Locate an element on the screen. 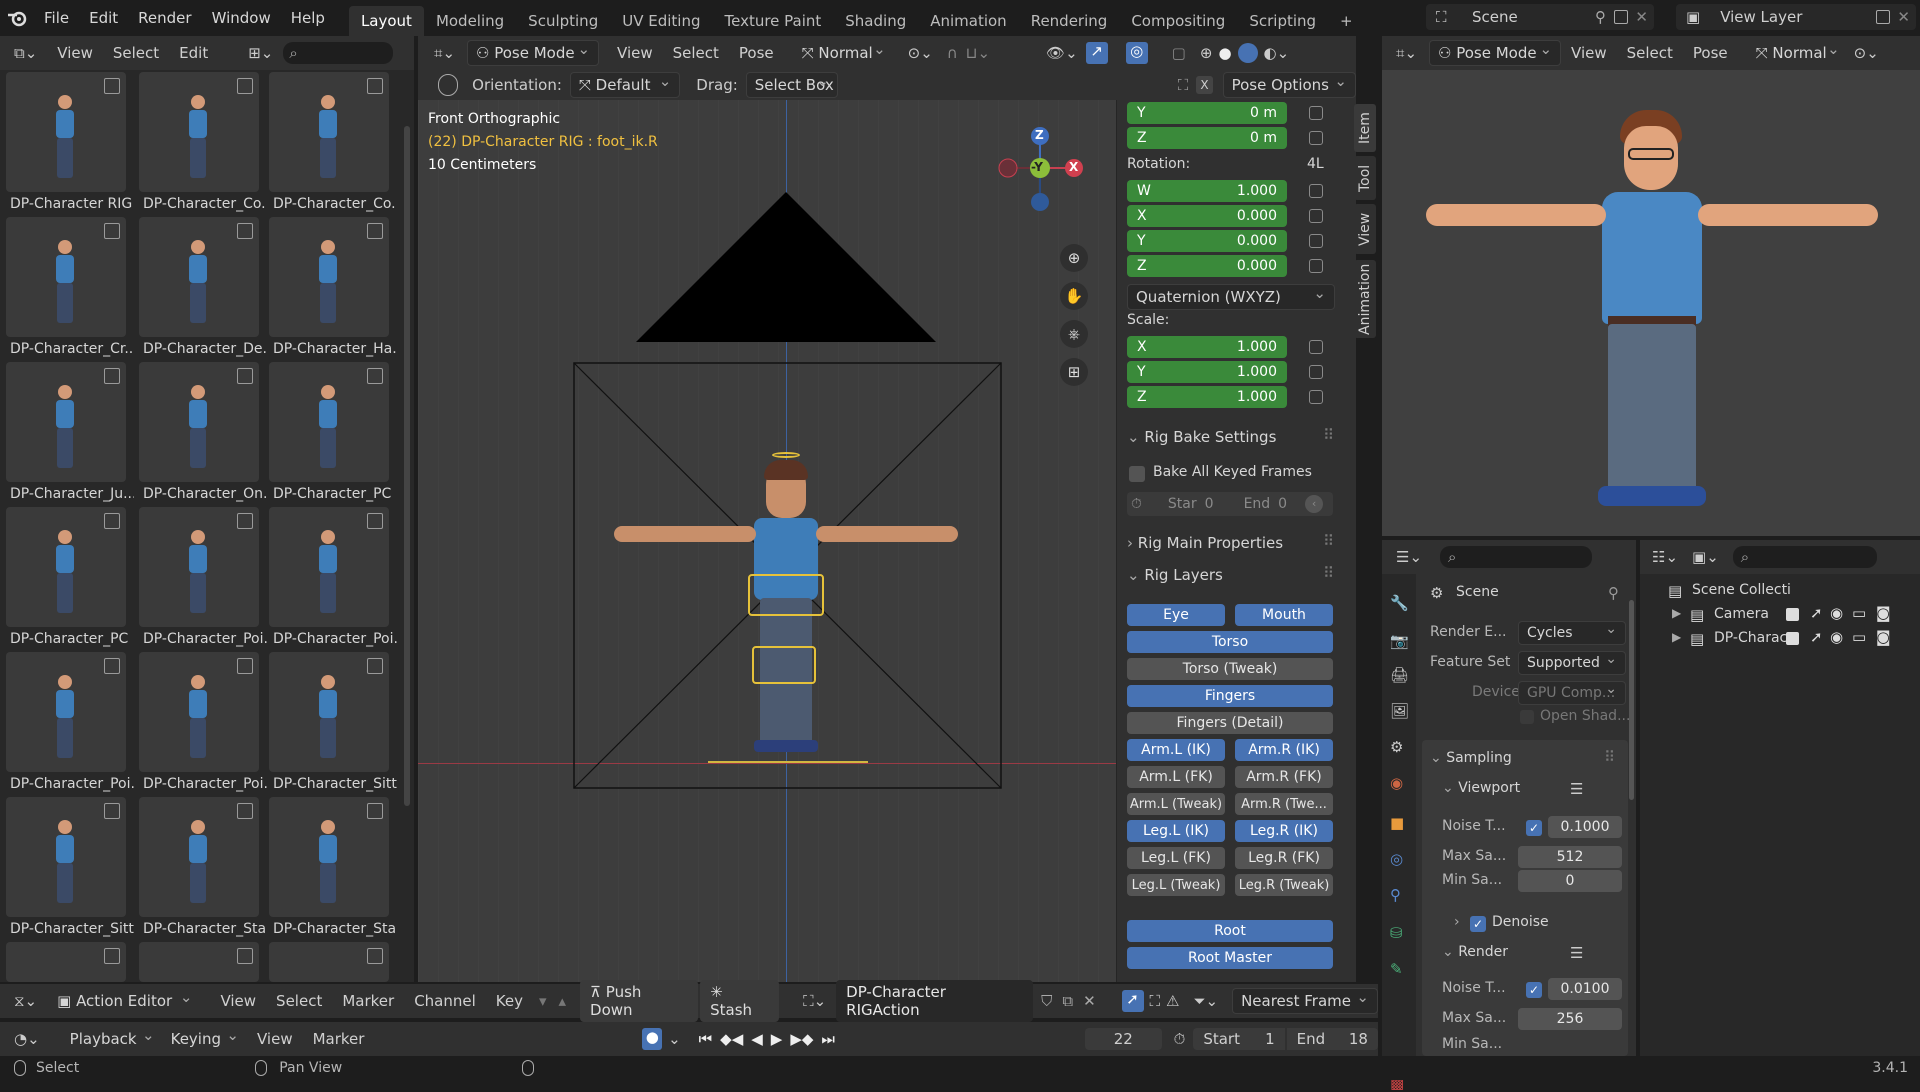 This screenshot has width=1920, height=1092. render-subheader: ⌄ Render is located at coordinates (1475, 952).